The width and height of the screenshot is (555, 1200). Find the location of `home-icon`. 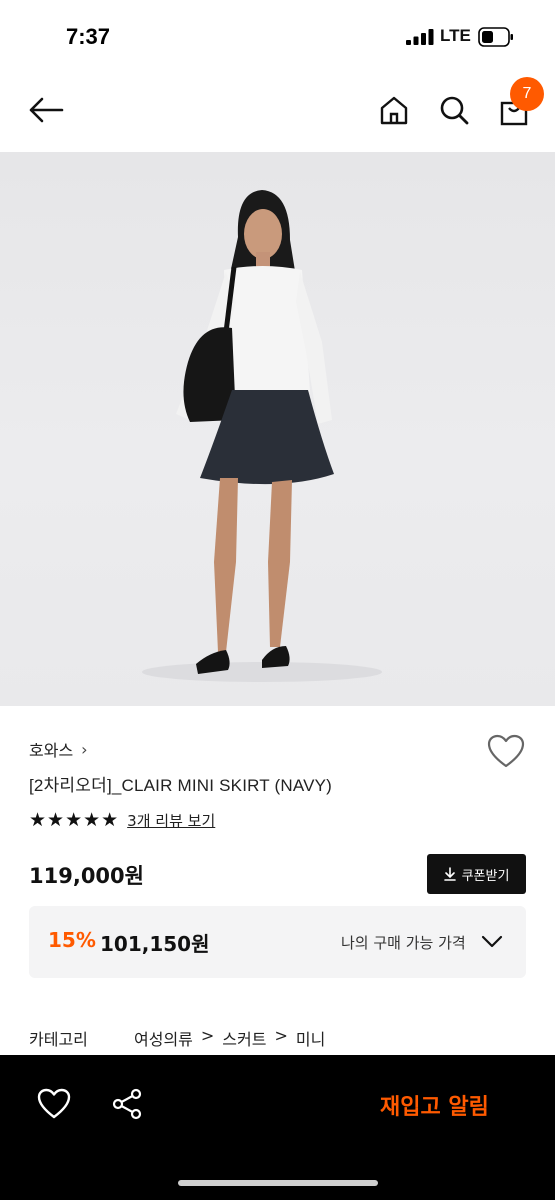

home-icon is located at coordinates (394, 110).